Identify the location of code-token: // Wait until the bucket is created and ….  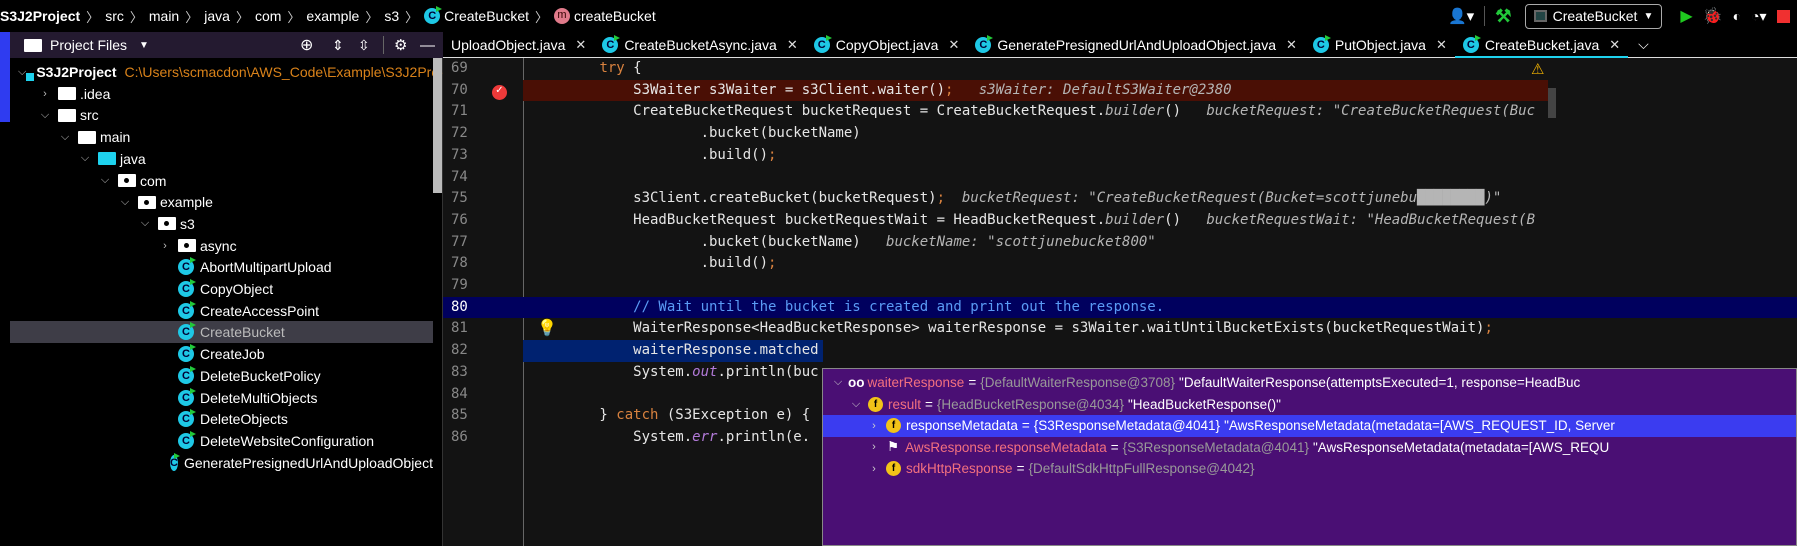
(848, 306).